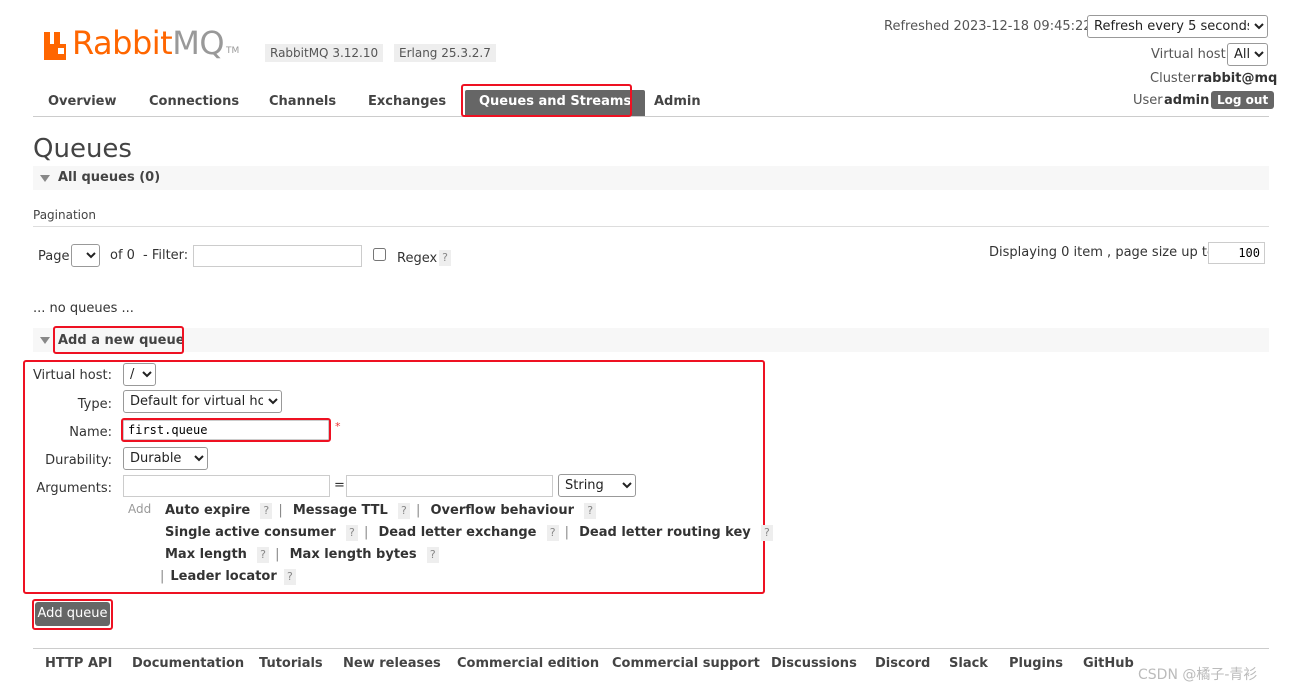  Describe the element at coordinates (82, 103) in the screenshot. I see `nav-overview: Overview` at that location.